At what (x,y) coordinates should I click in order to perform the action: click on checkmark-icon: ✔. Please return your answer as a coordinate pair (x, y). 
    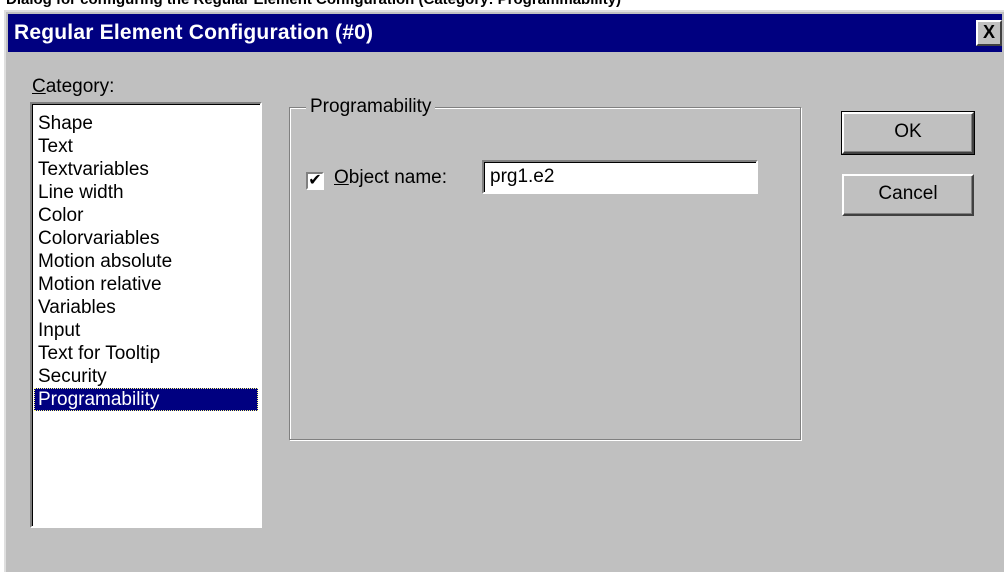
    Looking at the image, I should click on (315, 180).